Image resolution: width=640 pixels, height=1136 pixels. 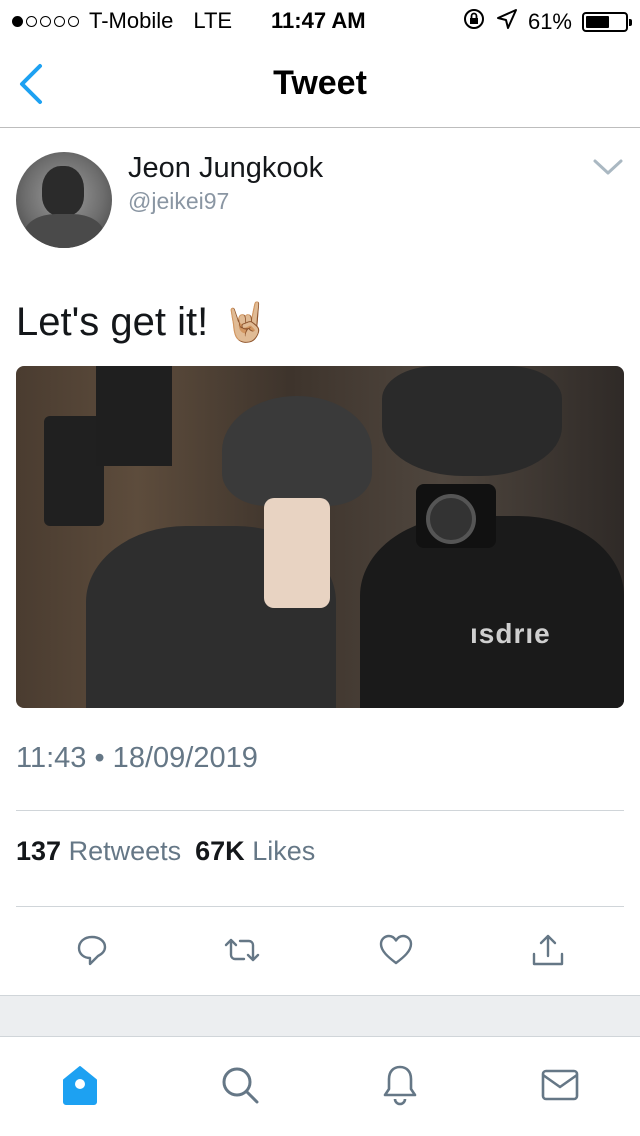 I want to click on tab-notifications, so click(x=400, y=1085).